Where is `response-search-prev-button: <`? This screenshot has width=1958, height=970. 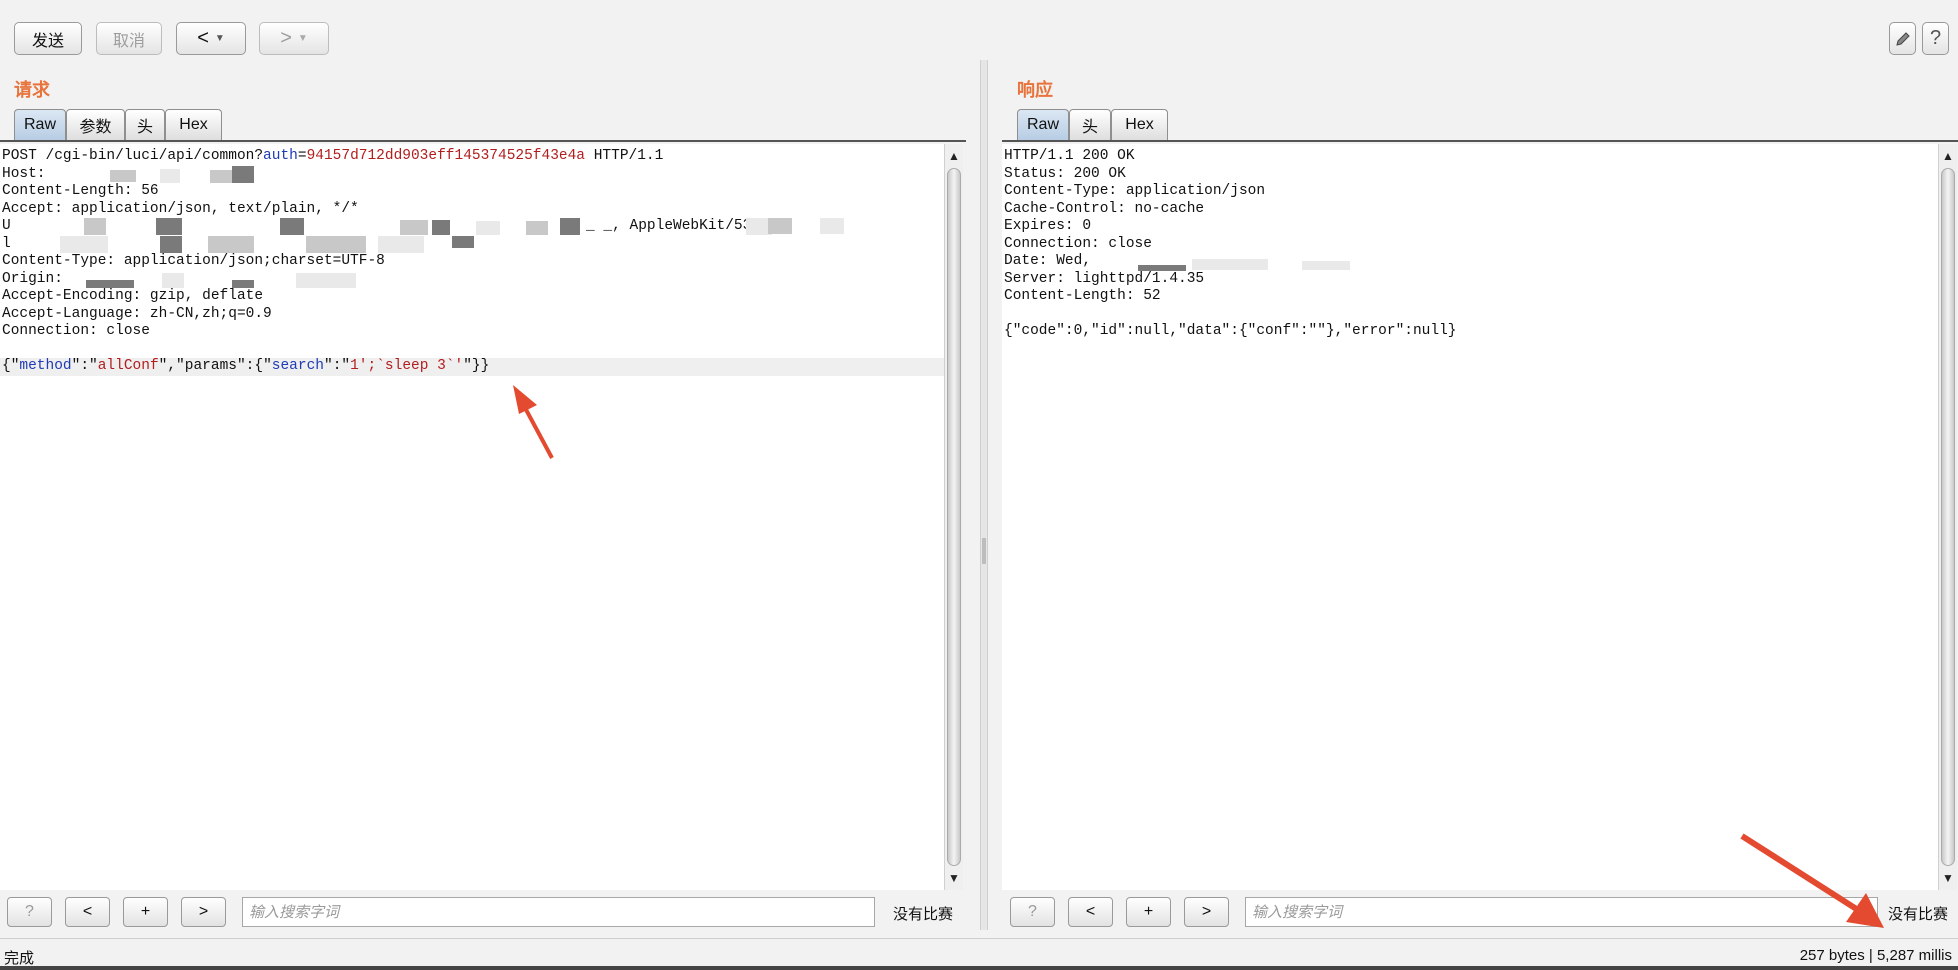 response-search-prev-button: < is located at coordinates (1090, 912).